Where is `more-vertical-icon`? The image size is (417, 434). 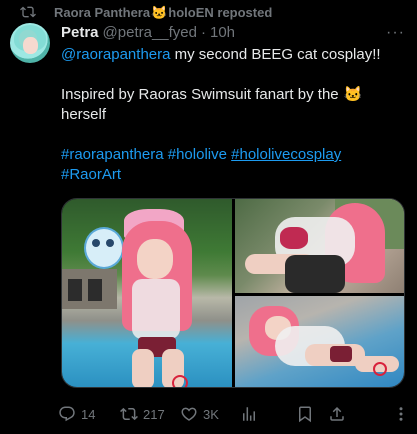 more-vertical-icon is located at coordinates (401, 414).